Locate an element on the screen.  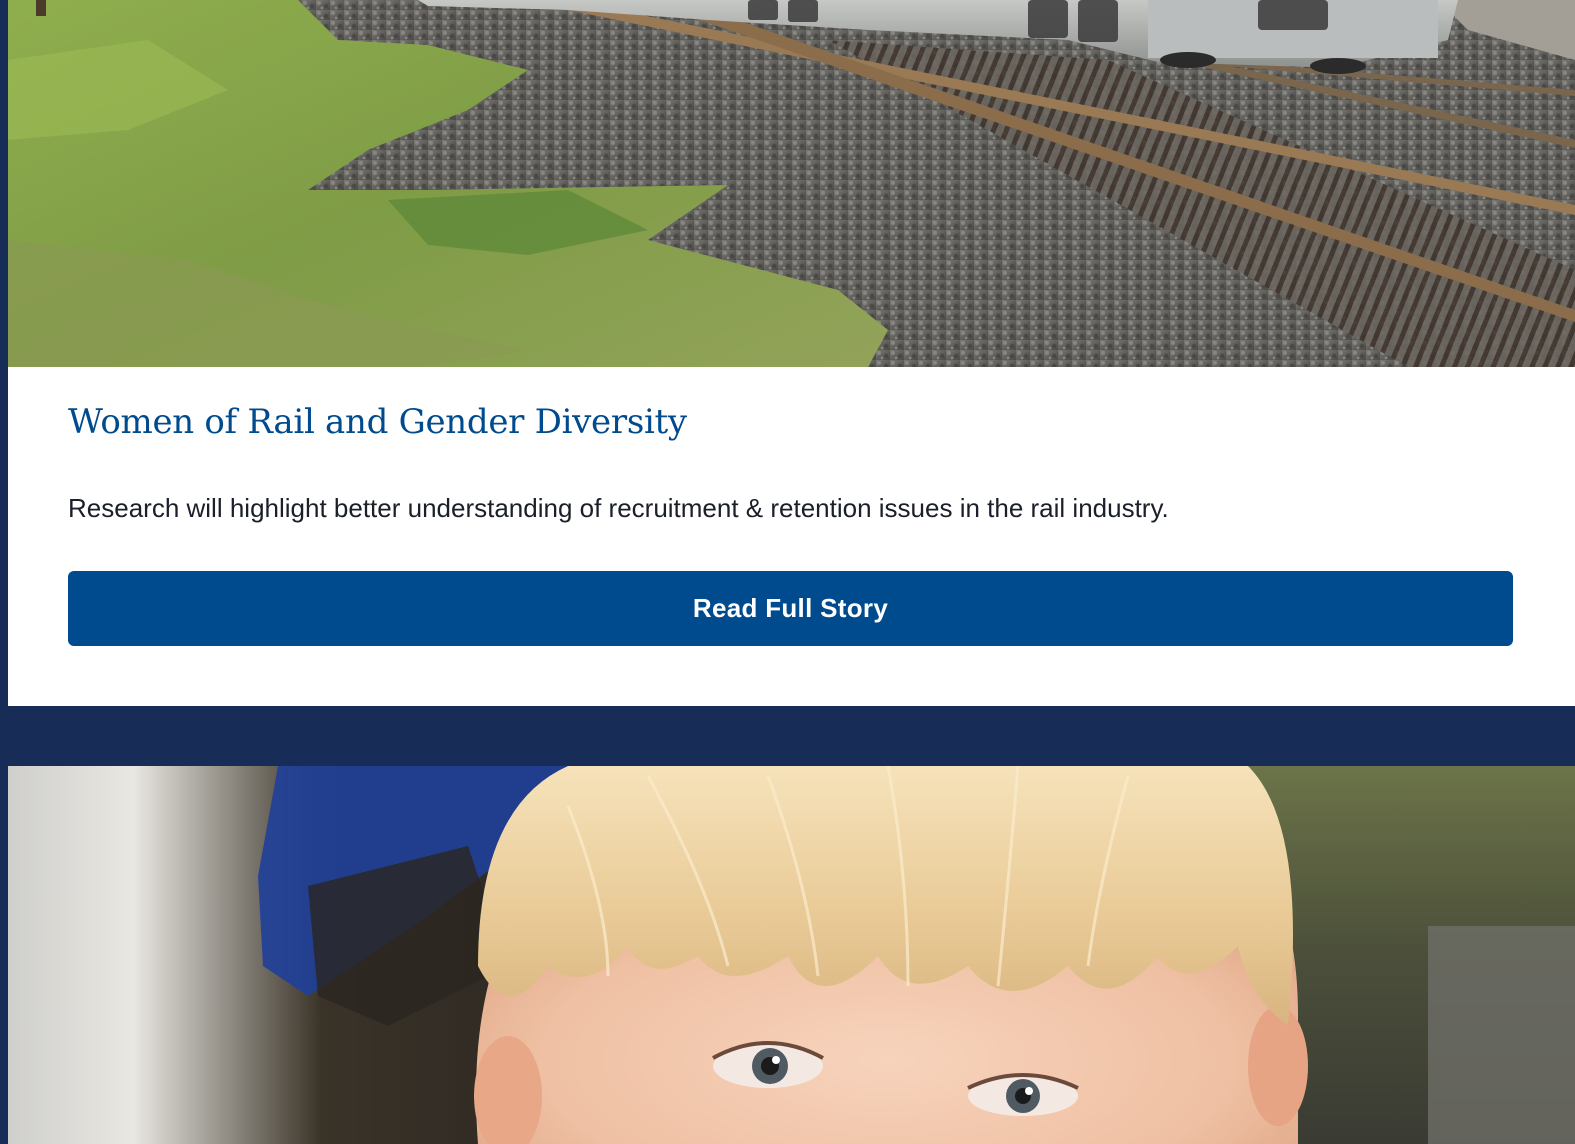
read-full-story-button: Read Full Story is located at coordinates (790, 608).